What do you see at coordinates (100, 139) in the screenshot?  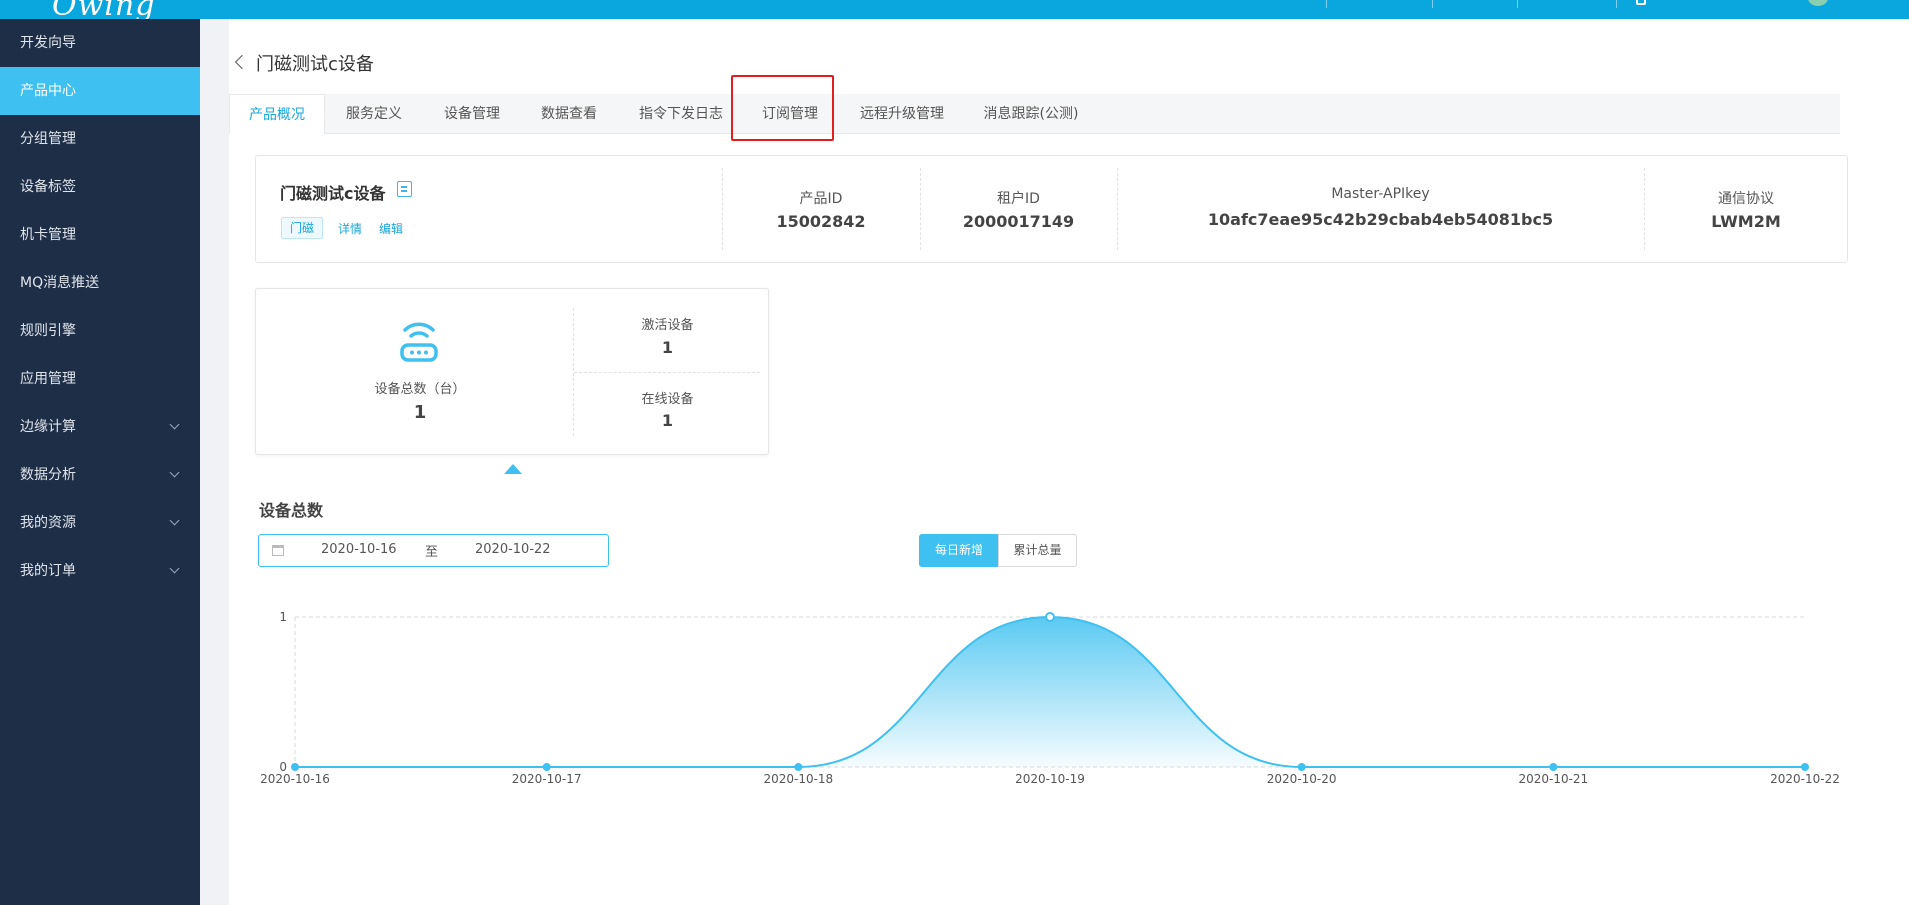 I see `sidebar-item-group-management: 分组管理` at bounding box center [100, 139].